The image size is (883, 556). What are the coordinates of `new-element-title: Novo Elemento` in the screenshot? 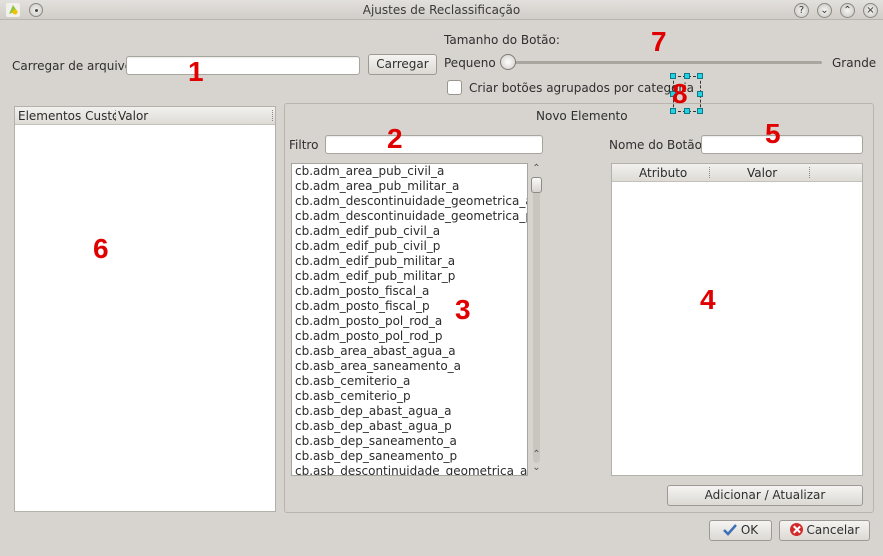 It's located at (582, 116).